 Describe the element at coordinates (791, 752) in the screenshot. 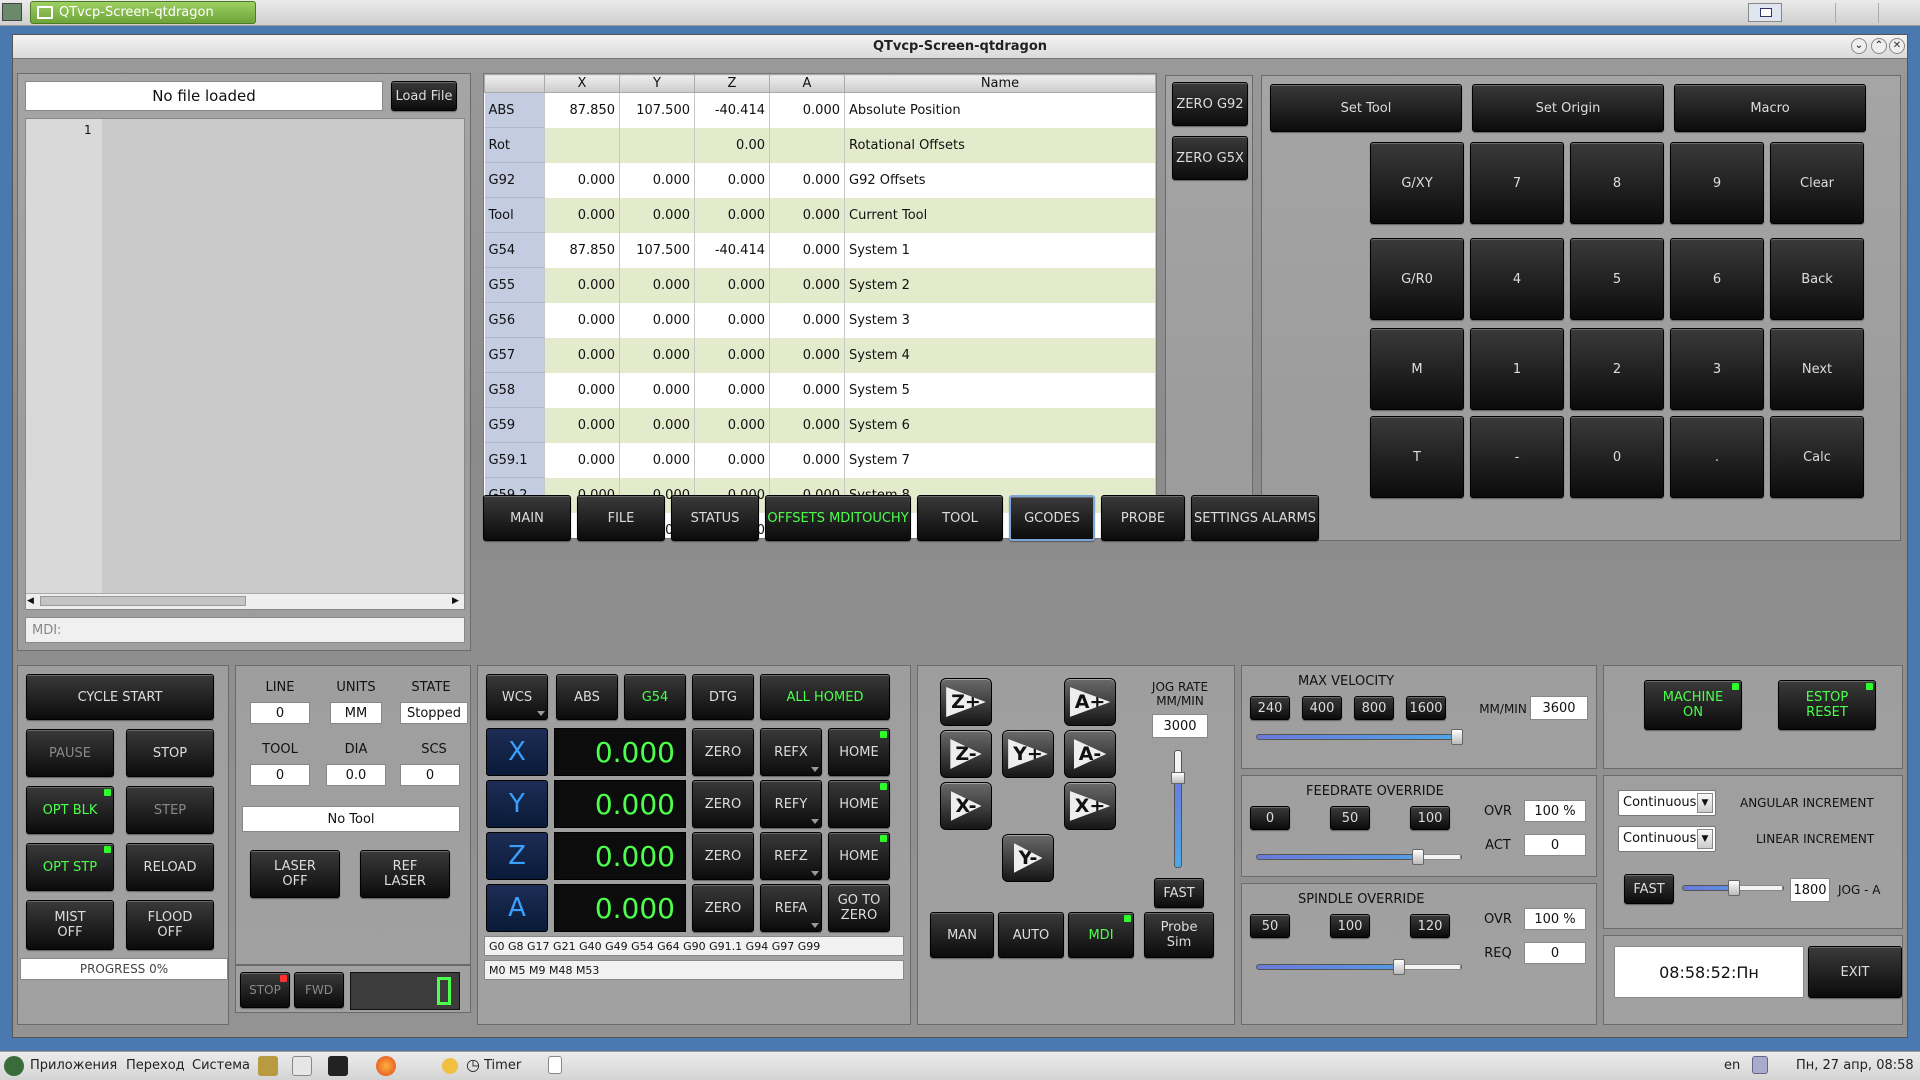

I see `ref-x-button: REFX` at that location.